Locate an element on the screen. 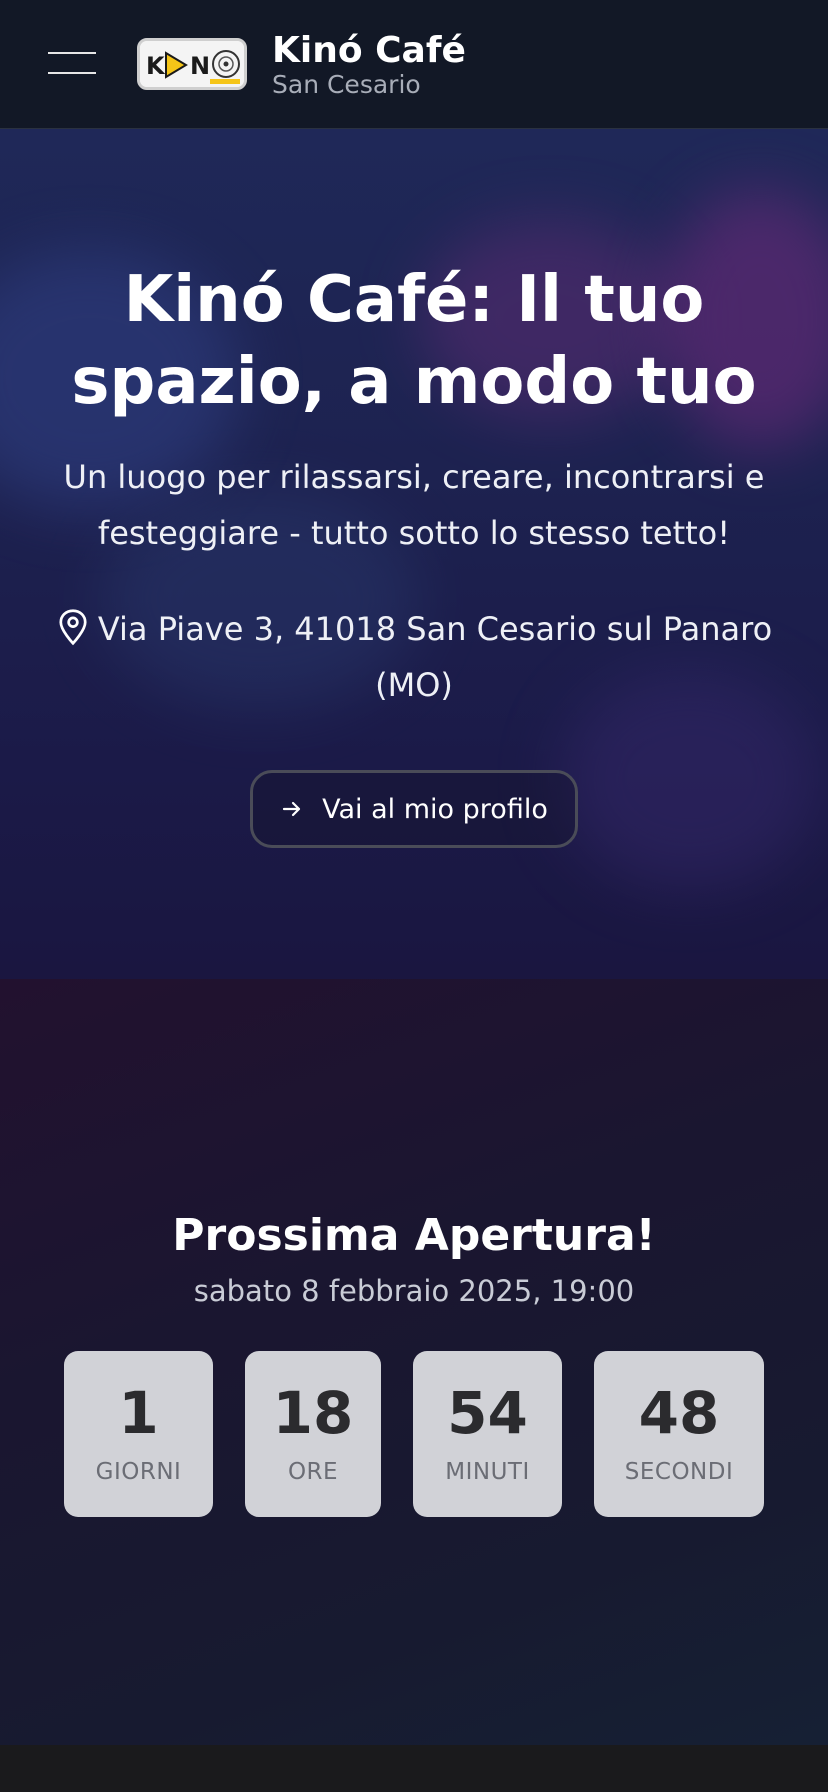  svg-text: N is located at coordinates (200, 66).